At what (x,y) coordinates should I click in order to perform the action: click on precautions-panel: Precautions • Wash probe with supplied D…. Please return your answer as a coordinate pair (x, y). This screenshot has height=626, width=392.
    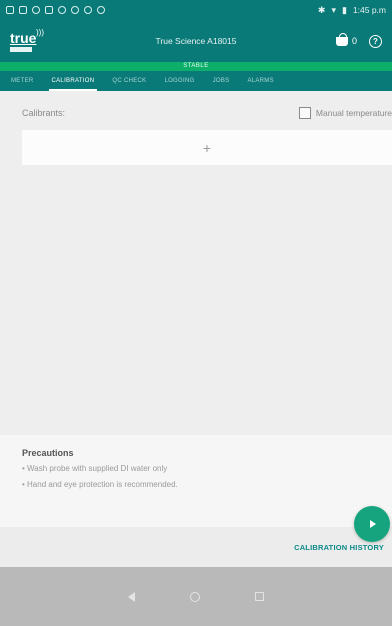
    Looking at the image, I should click on (196, 481).